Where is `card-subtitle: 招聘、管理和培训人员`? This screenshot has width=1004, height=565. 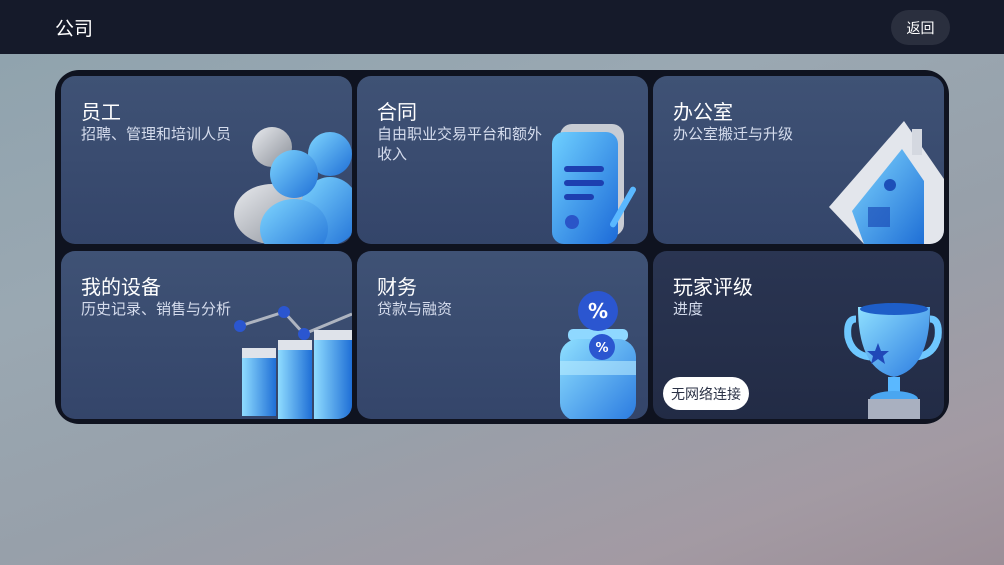
card-subtitle: 招聘、管理和培训人员 is located at coordinates (156, 134).